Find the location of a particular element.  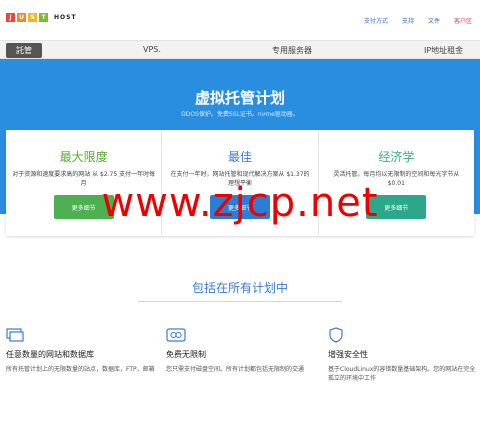

monitor-icon is located at coordinates (81, 335).